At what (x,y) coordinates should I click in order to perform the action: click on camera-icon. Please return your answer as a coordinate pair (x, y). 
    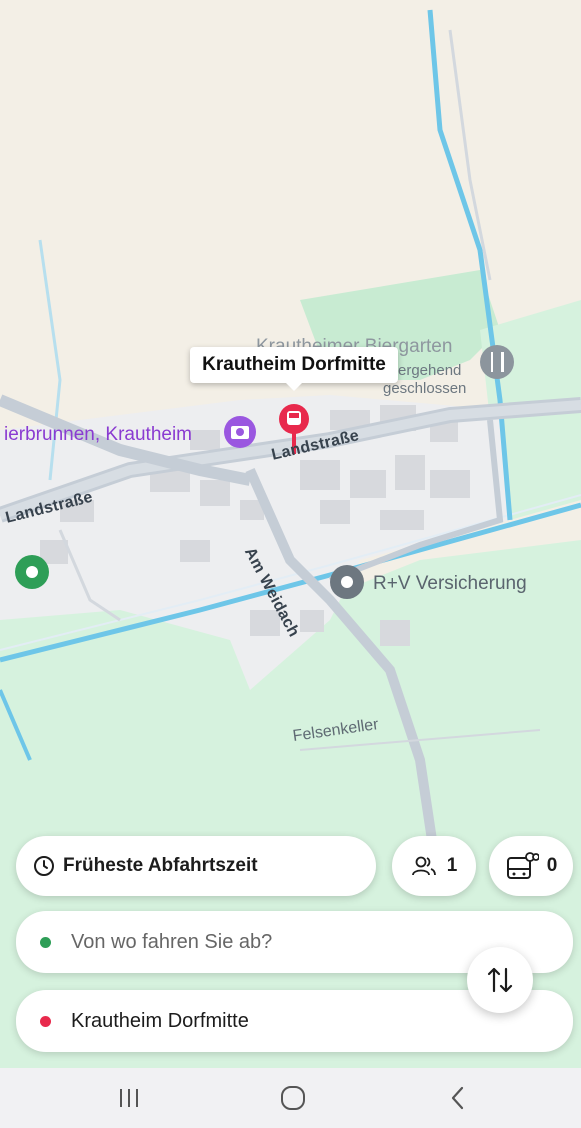
    Looking at the image, I should click on (240, 432).